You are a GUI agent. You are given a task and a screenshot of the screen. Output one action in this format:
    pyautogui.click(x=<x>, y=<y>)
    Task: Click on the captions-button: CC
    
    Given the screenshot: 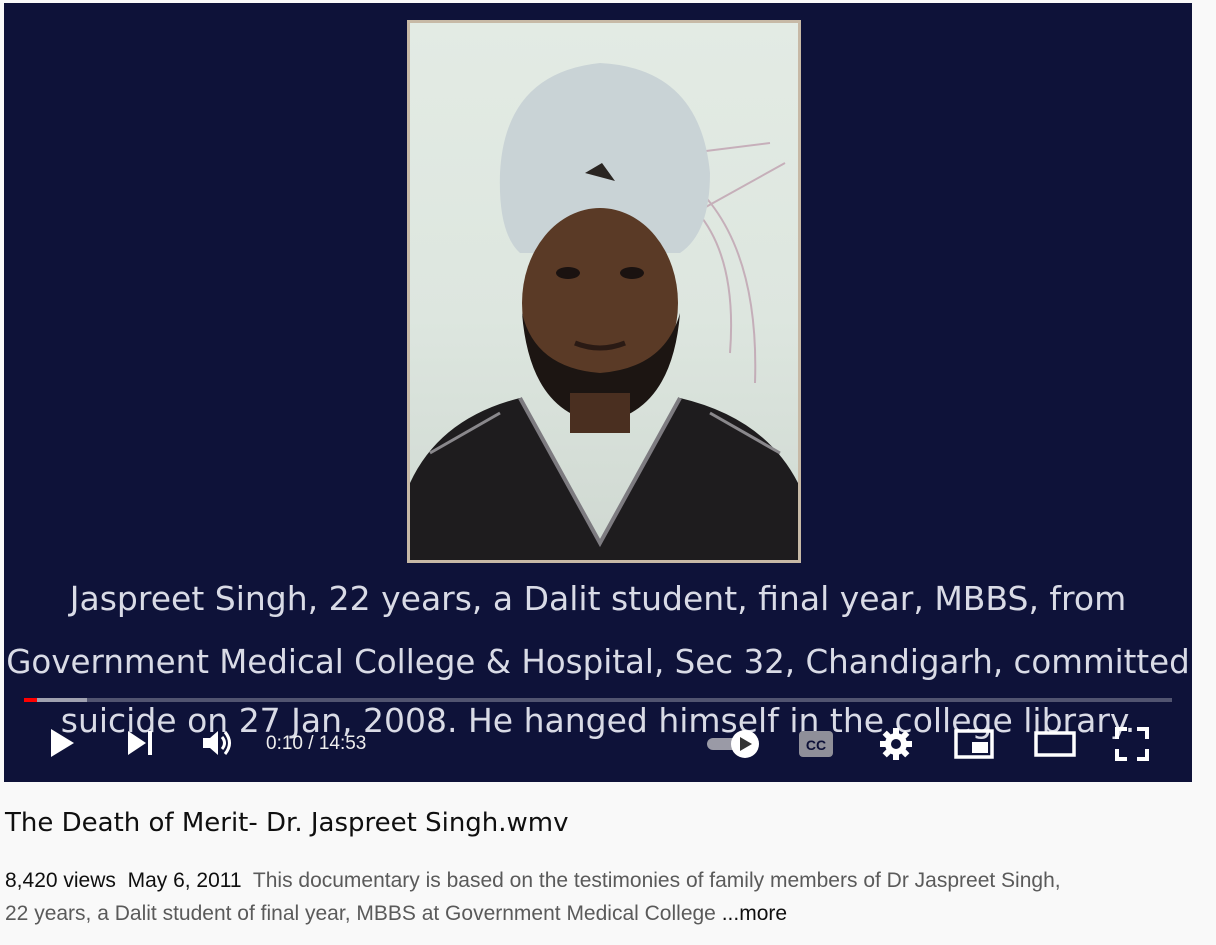 What is the action you would take?
    pyautogui.click(x=816, y=744)
    